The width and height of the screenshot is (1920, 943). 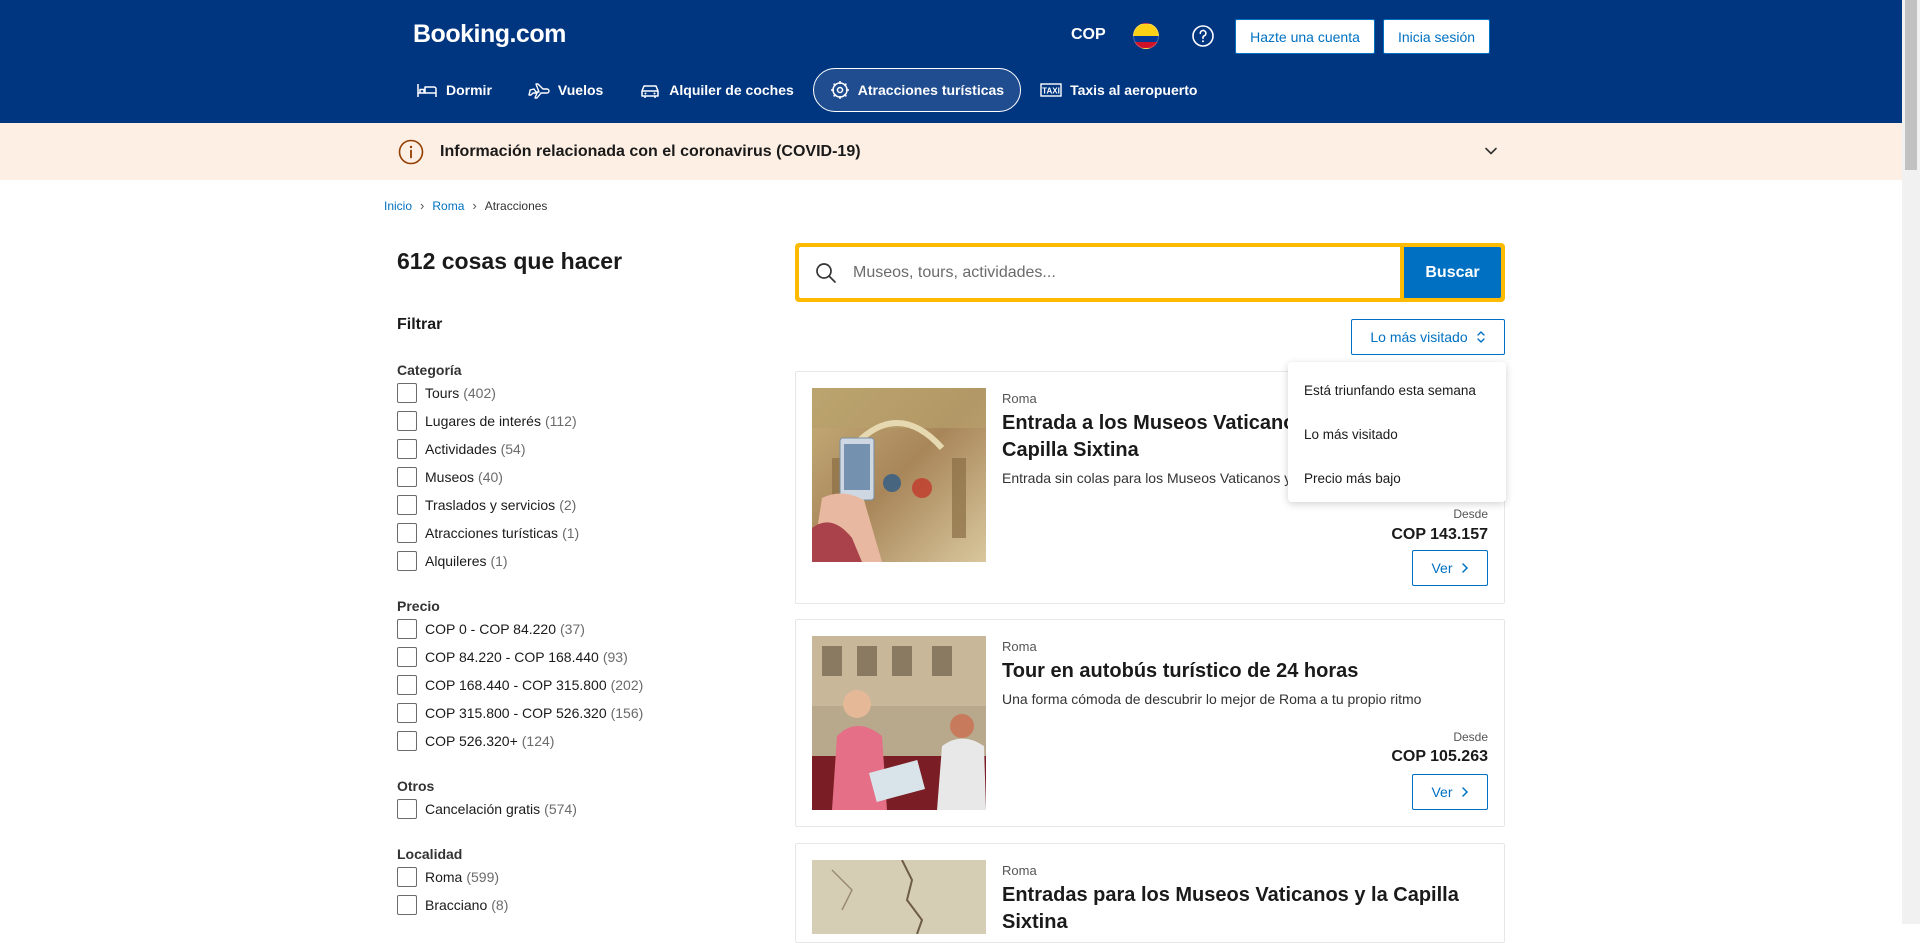 I want to click on help-icon, so click(x=1203, y=36).